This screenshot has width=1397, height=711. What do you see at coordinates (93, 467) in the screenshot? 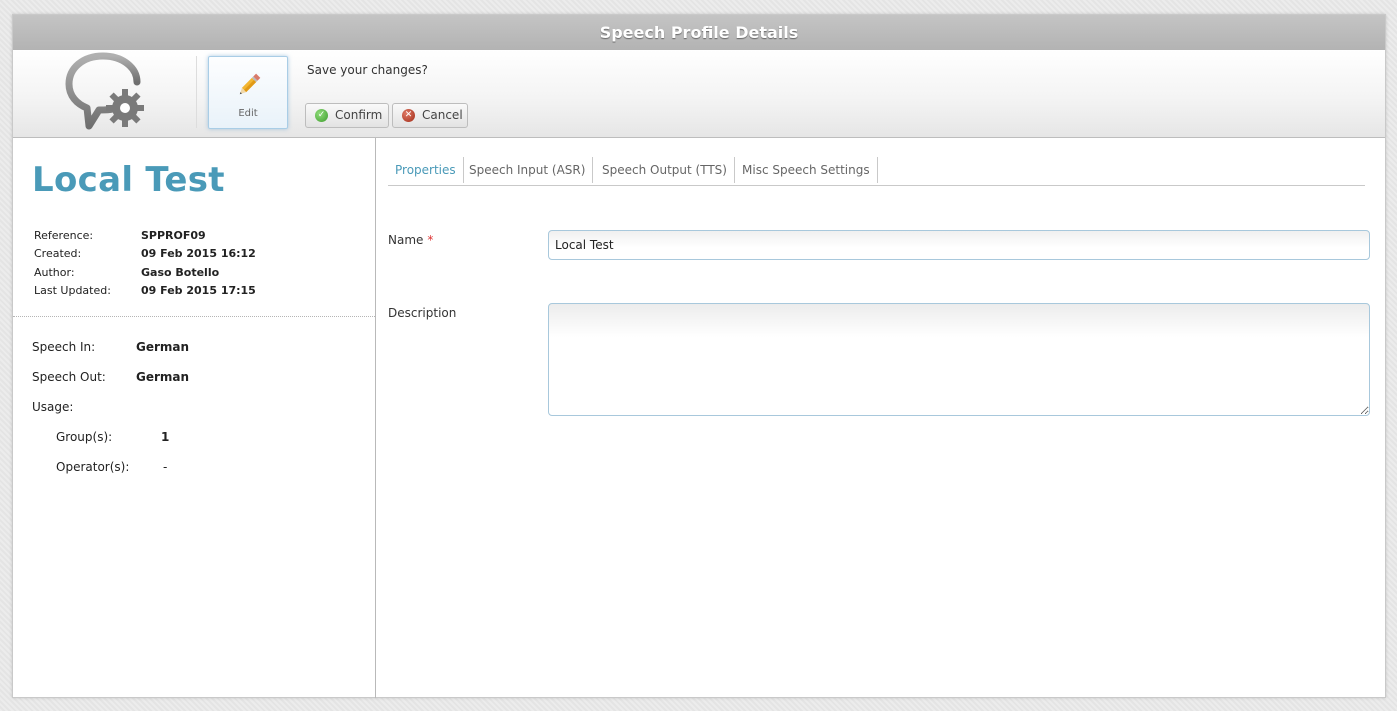
I see `operators-label: Operator(s):` at bounding box center [93, 467].